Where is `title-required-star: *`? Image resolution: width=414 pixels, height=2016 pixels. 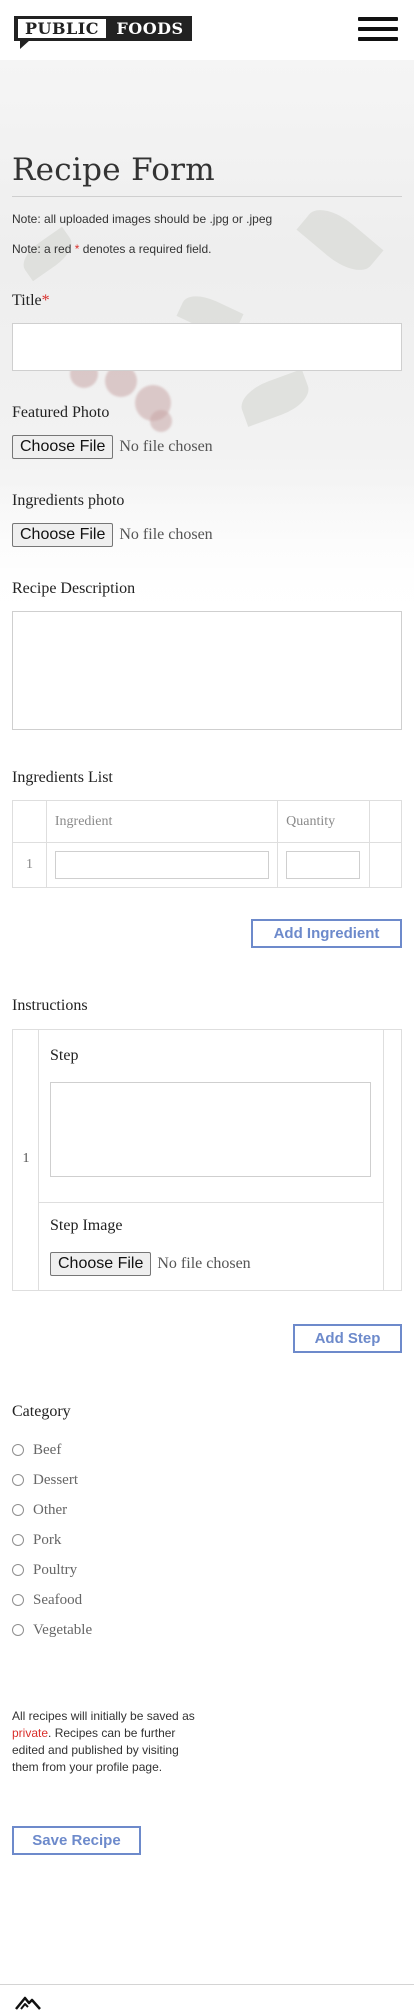
title-required-star: * is located at coordinates (45, 300).